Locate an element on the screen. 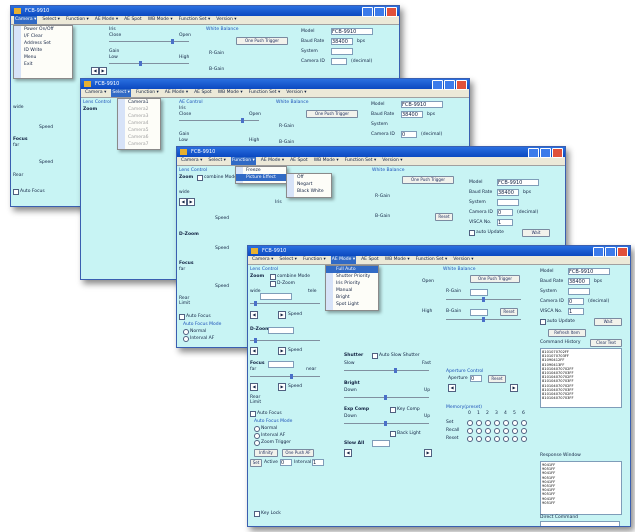 This screenshot has width=635, height=532. back-light-checkbox is located at coordinates (393, 434).